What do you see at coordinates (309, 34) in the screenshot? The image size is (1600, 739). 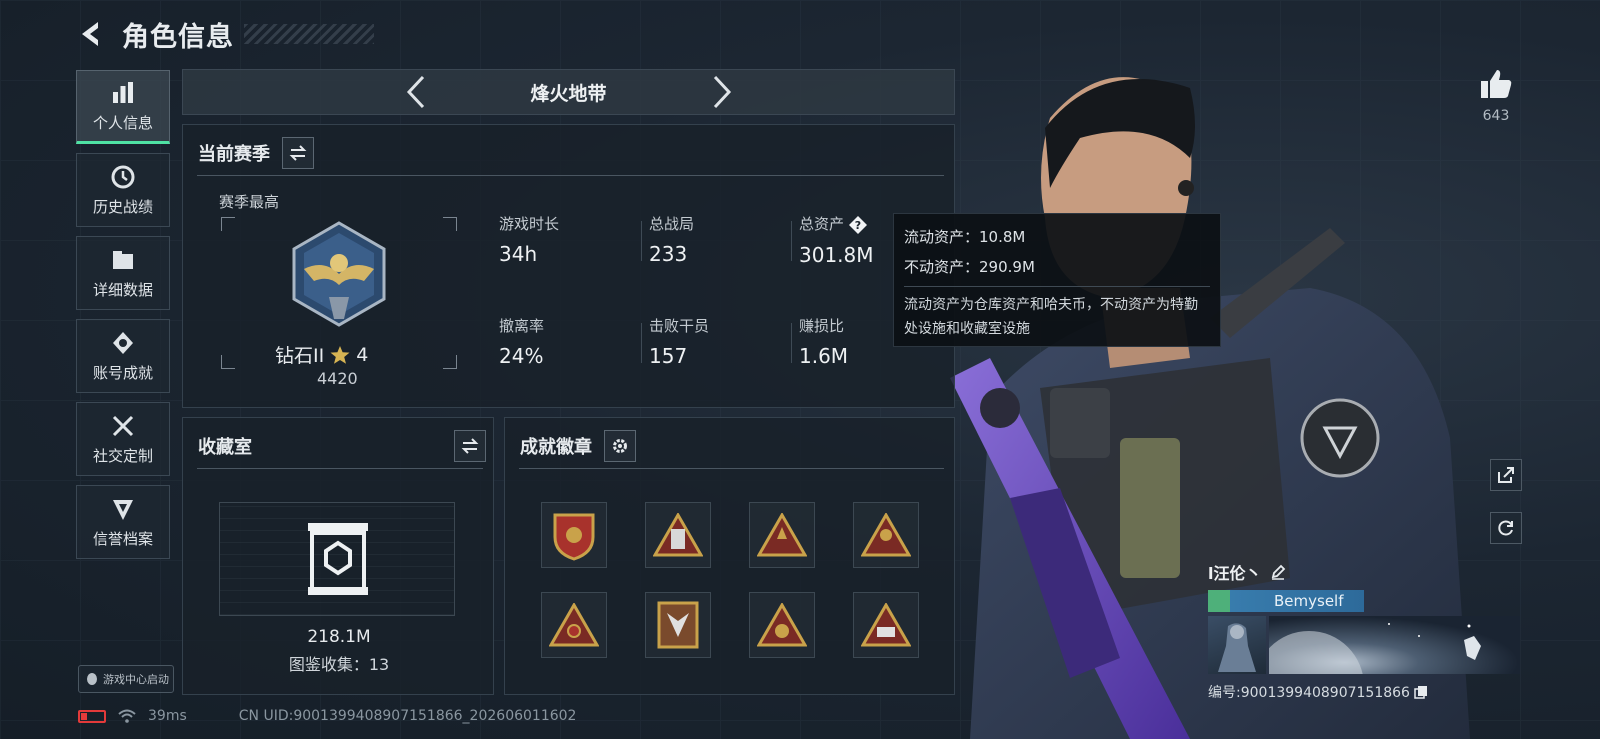 I see `title-decoration` at bounding box center [309, 34].